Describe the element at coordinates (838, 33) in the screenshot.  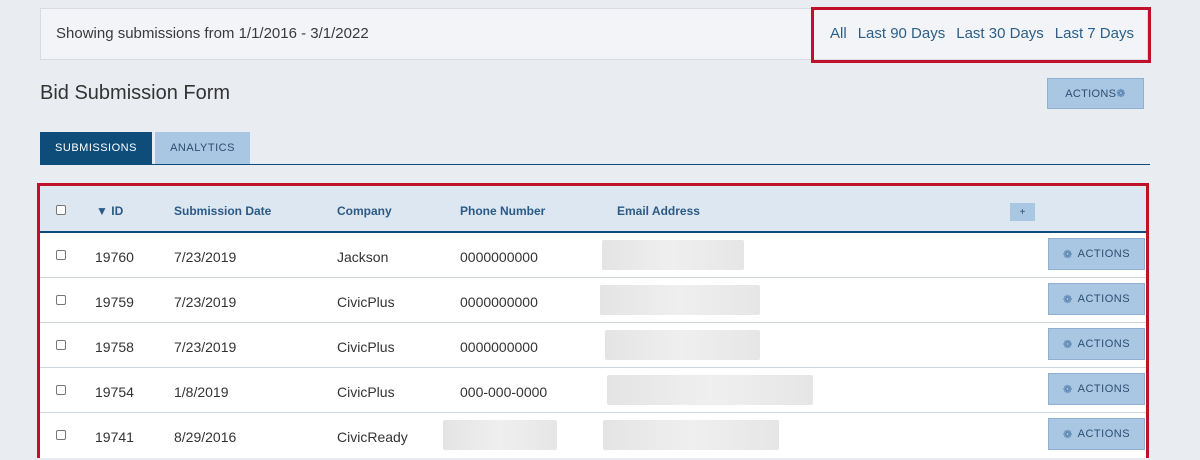
I see `range-all-link: All` at that location.